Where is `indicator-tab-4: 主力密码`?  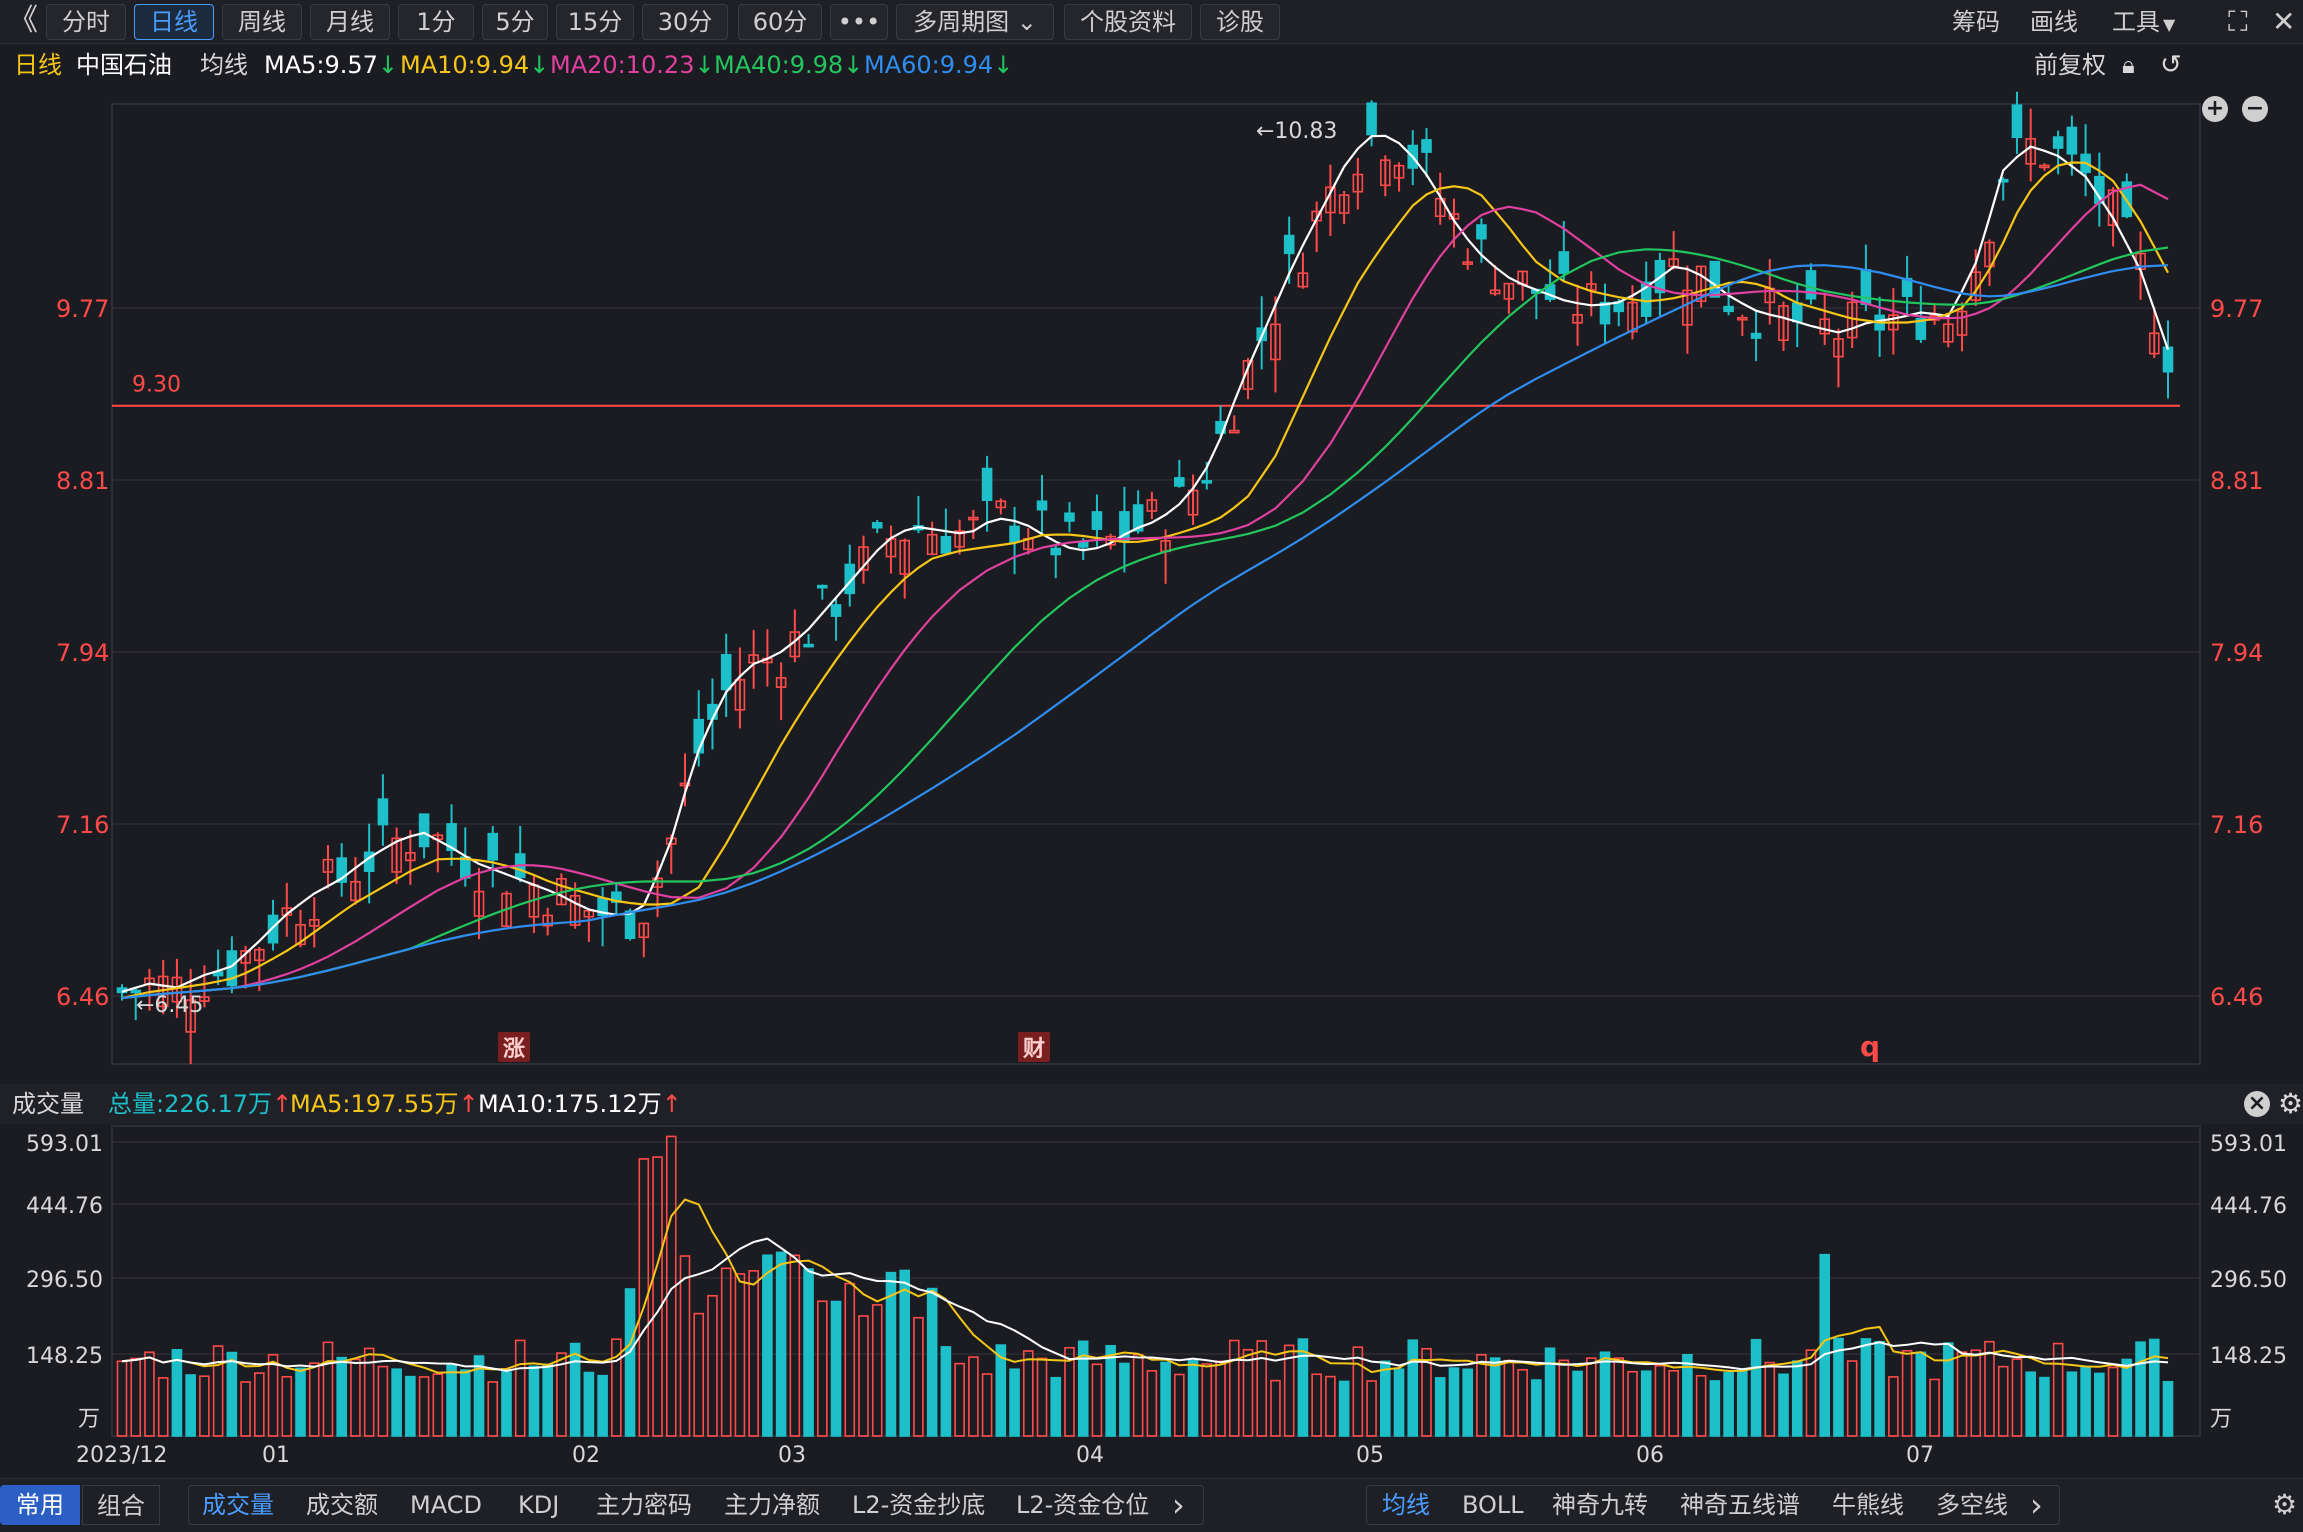
indicator-tab-4: 主力密码 is located at coordinates (644, 1505).